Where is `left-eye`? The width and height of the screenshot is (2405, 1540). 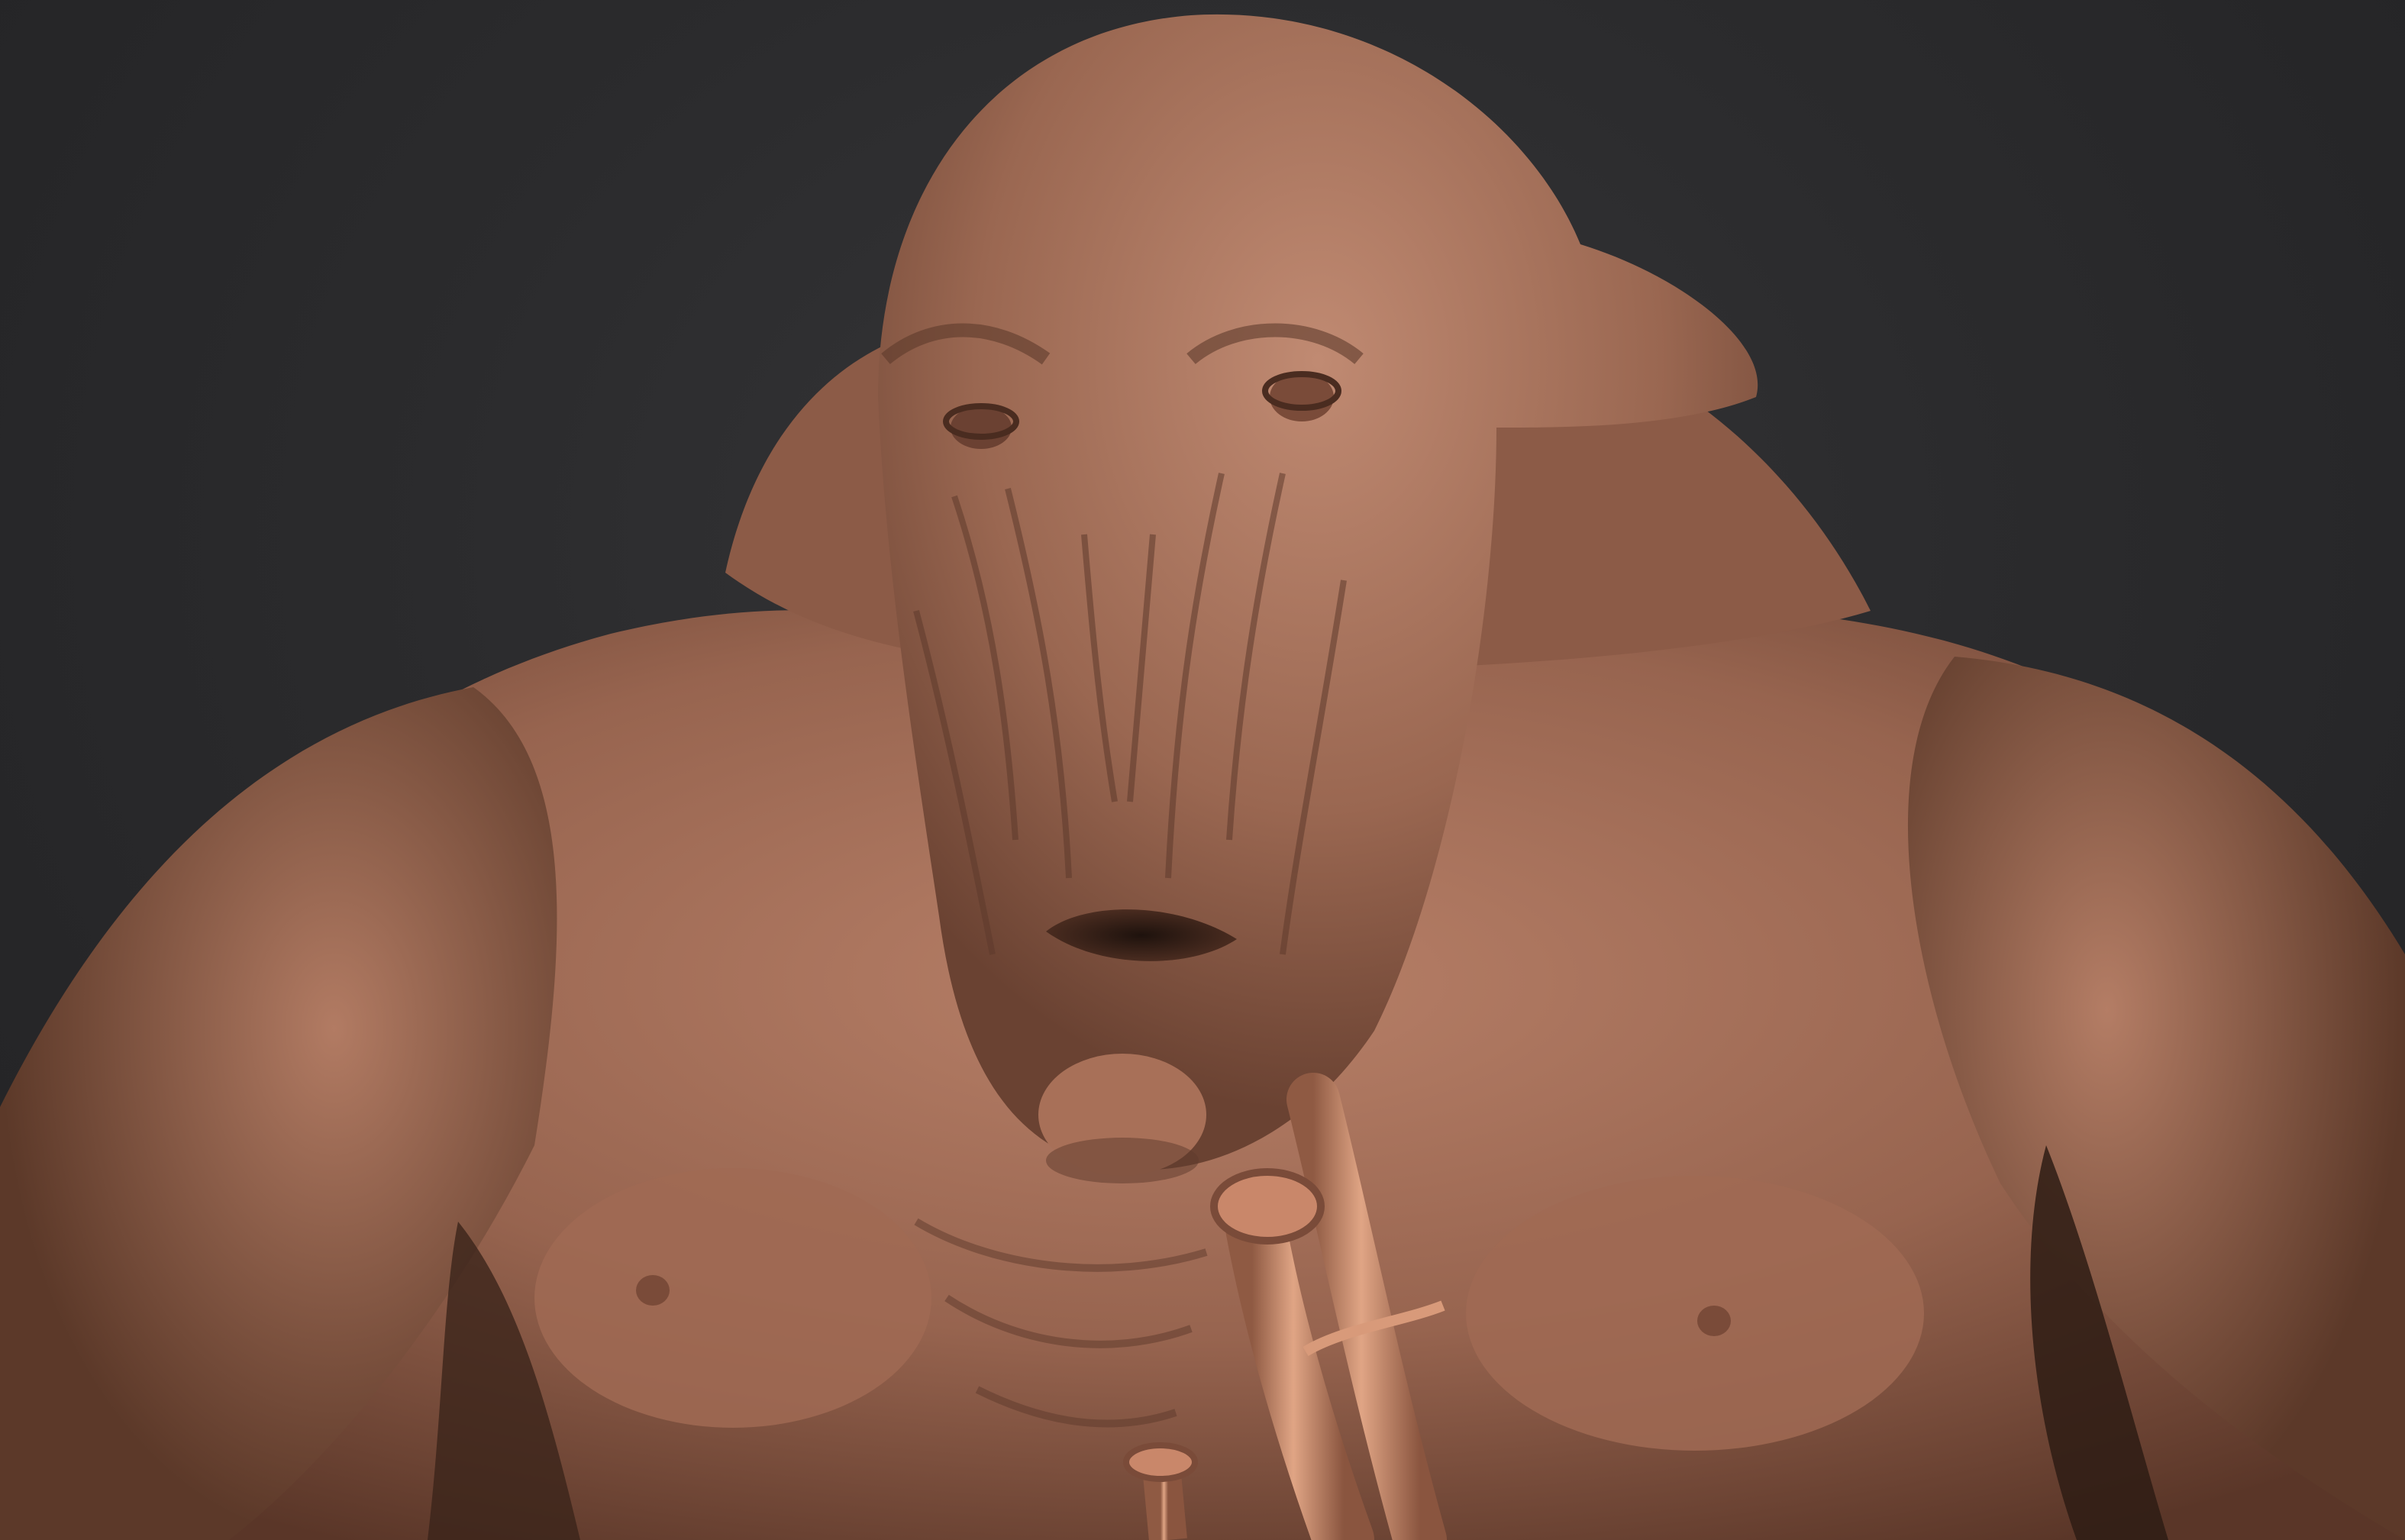
left-eye is located at coordinates (981, 427).